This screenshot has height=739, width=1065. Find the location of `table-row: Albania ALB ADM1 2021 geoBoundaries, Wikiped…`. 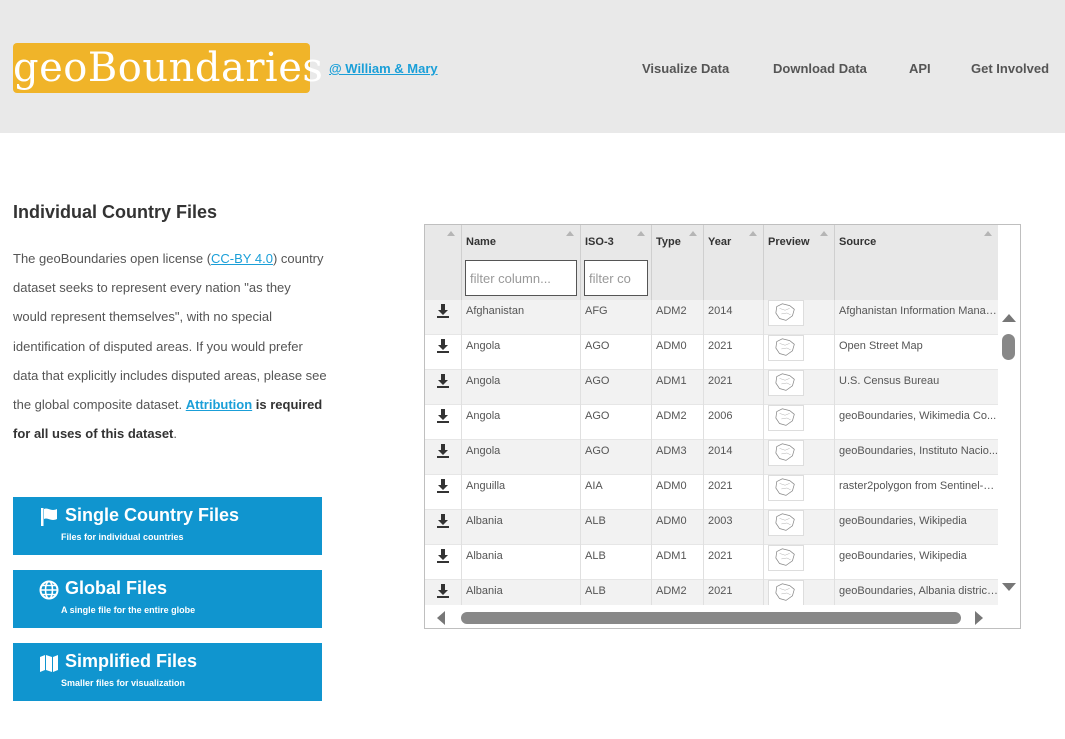

table-row: Albania ALB ADM1 2021 geoBoundaries, Wikiped… is located at coordinates (711, 562).